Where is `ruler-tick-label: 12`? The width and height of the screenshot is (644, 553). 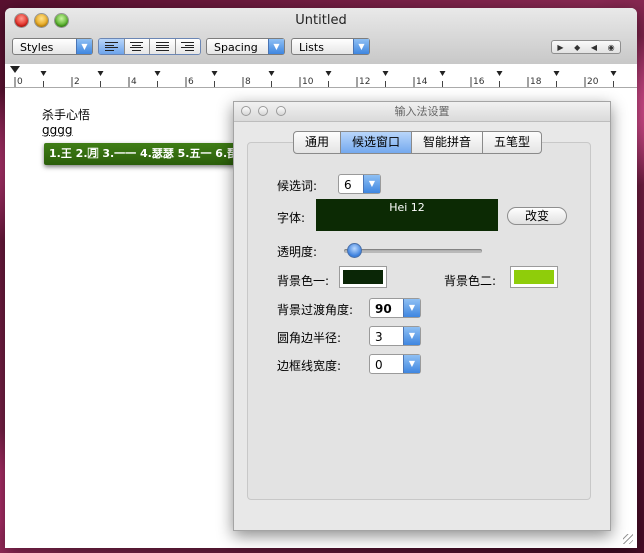 ruler-tick-label: 12 is located at coordinates (364, 82).